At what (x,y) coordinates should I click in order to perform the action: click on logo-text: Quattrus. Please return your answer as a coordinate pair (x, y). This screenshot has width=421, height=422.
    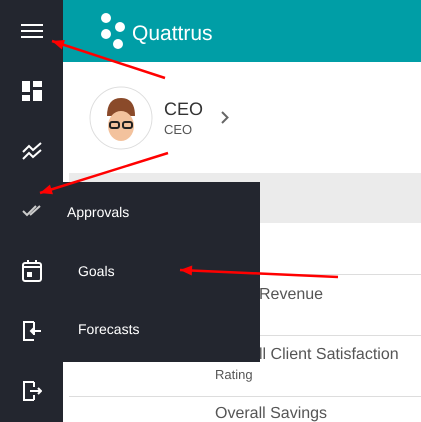
    Looking at the image, I should click on (172, 34).